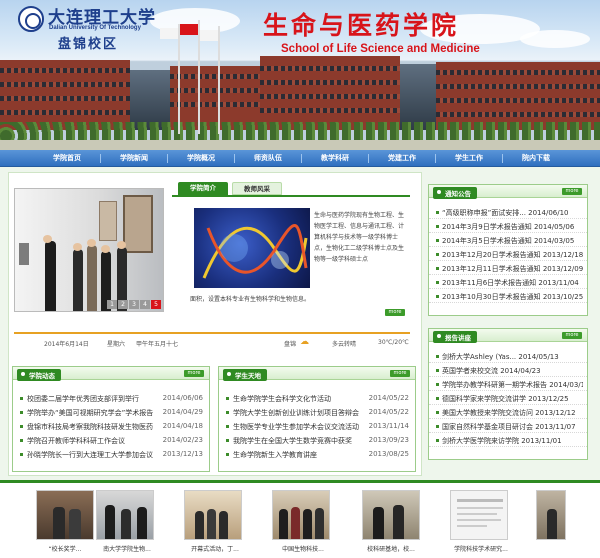  What do you see at coordinates (508, 255) in the screenshot?
I see `list-item: 2013年12月20日学术报告通知 2013/12/18` at bounding box center [508, 255].